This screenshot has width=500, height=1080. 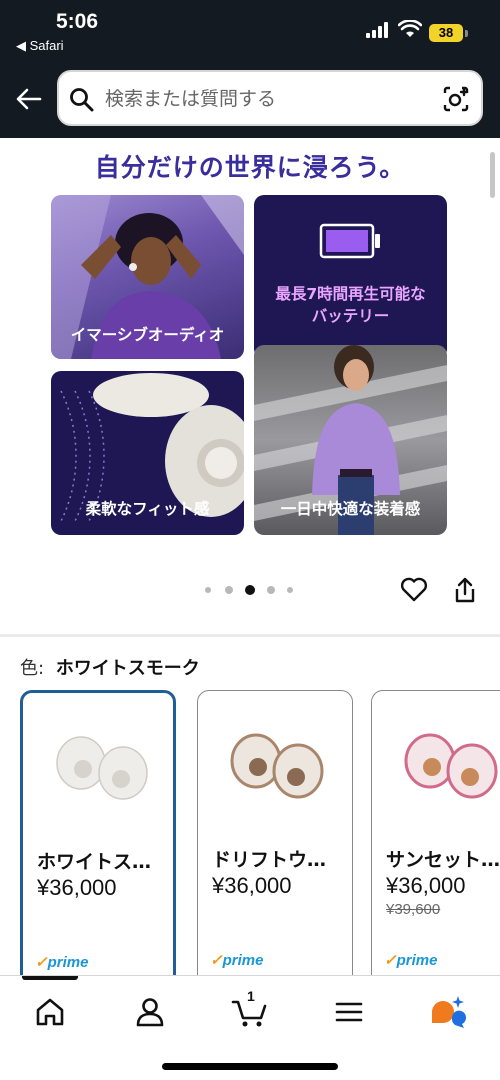 I want to click on color-swatch-white-smoke: ホワイトス… ¥36,000 ✓prime, so click(x=98, y=832).